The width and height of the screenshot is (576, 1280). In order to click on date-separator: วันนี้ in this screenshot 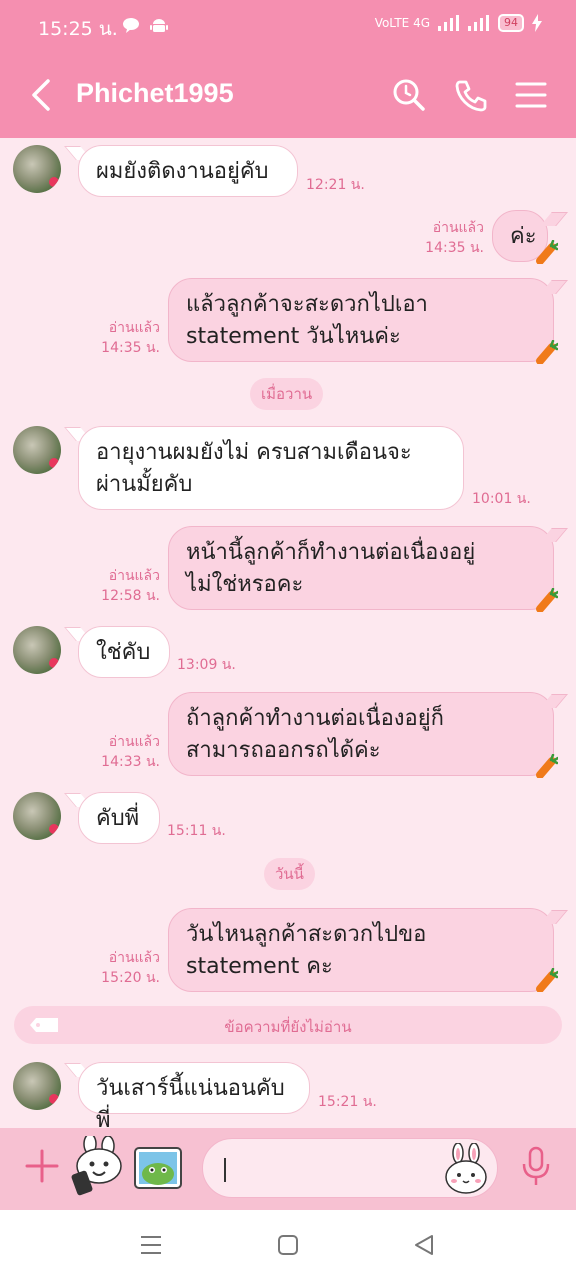, I will do `click(289, 874)`.